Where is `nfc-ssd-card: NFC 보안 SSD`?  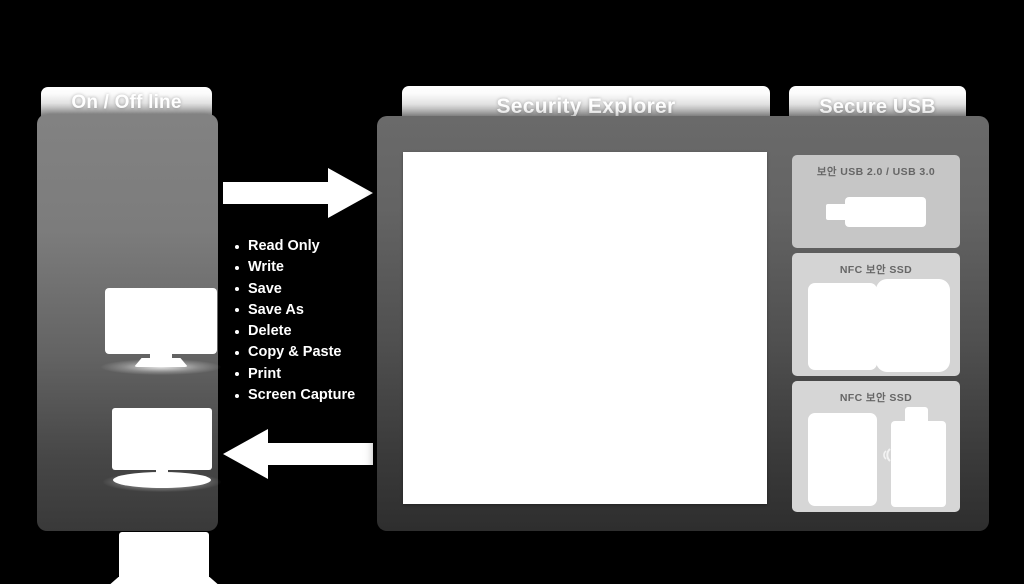
nfc-ssd-card: NFC 보안 SSD is located at coordinates (876, 314).